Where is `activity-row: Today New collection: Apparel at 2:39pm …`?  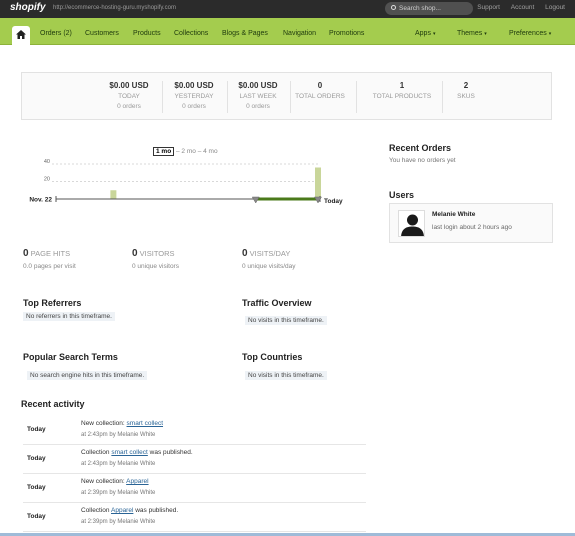 activity-row: Today New collection: Apparel at 2:39pm … is located at coordinates (194, 488).